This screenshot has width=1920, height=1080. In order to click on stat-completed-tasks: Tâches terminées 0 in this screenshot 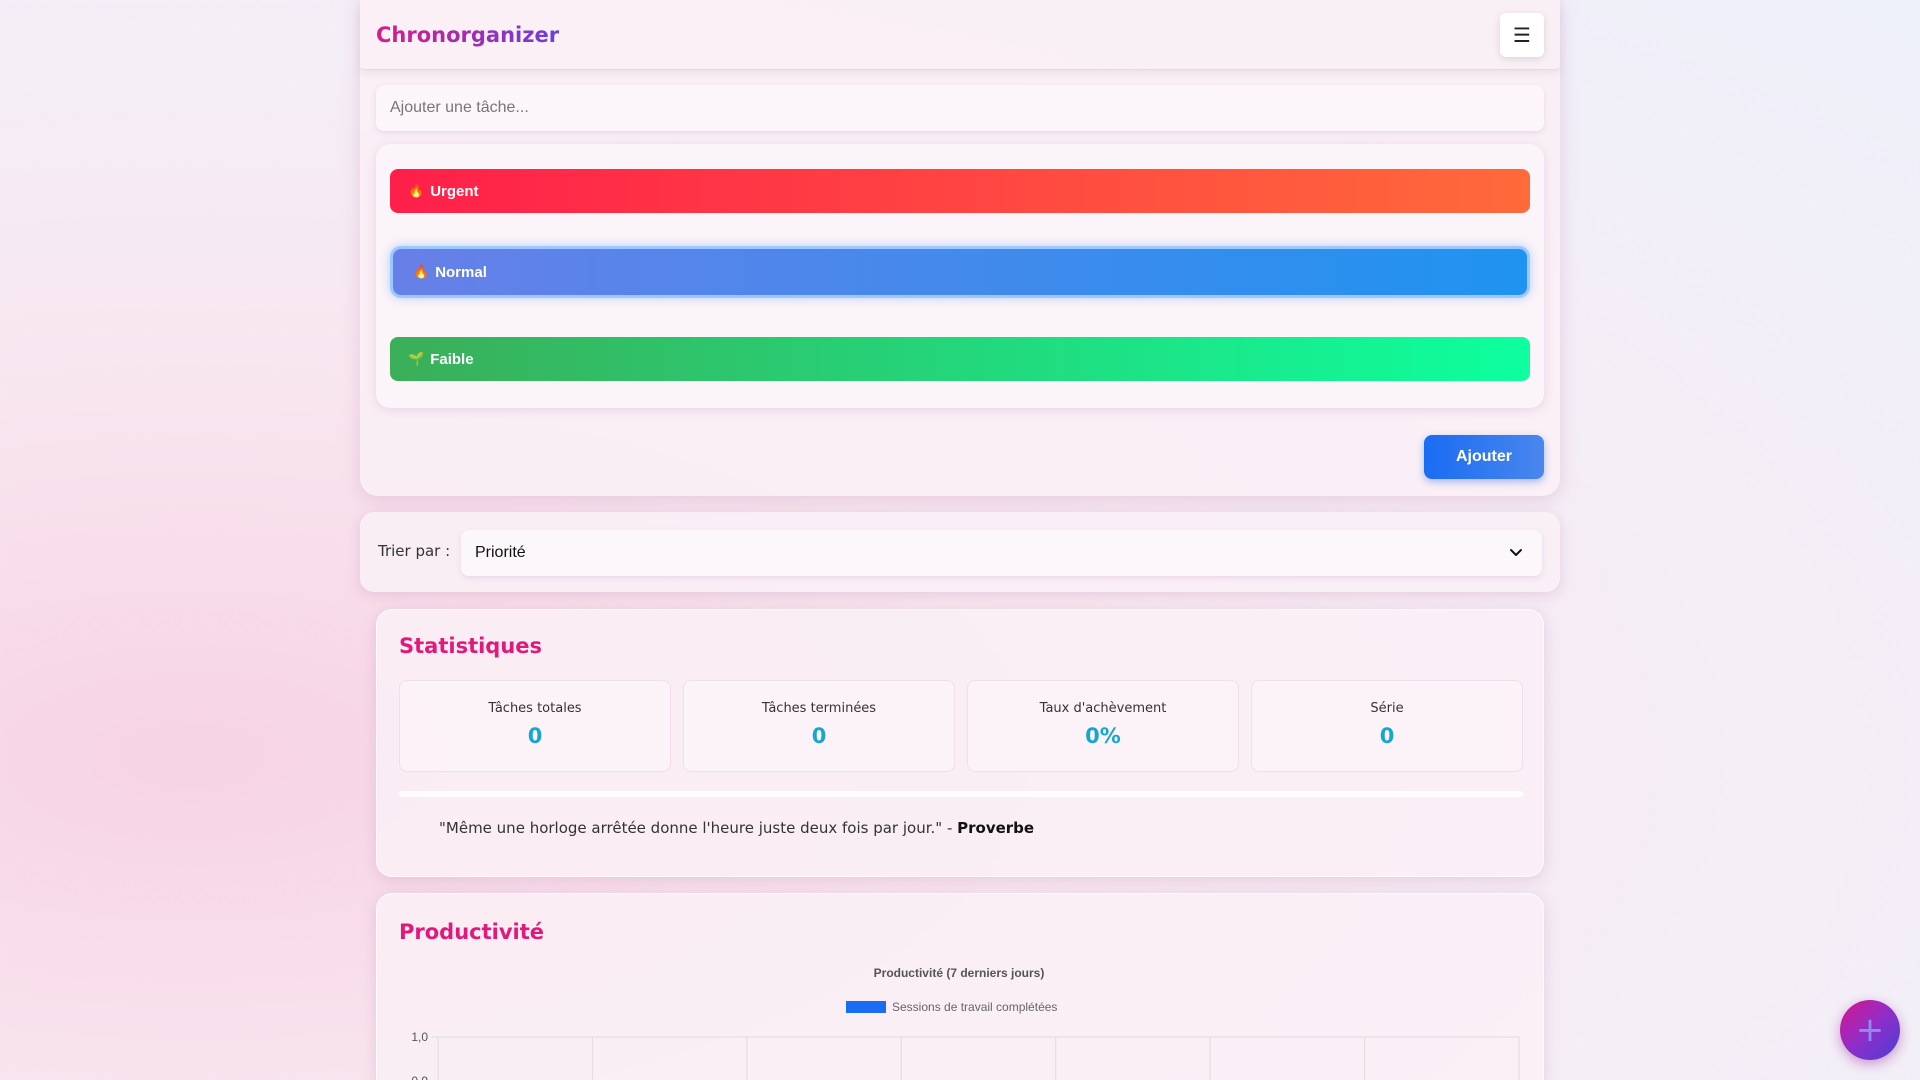, I will do `click(819, 726)`.